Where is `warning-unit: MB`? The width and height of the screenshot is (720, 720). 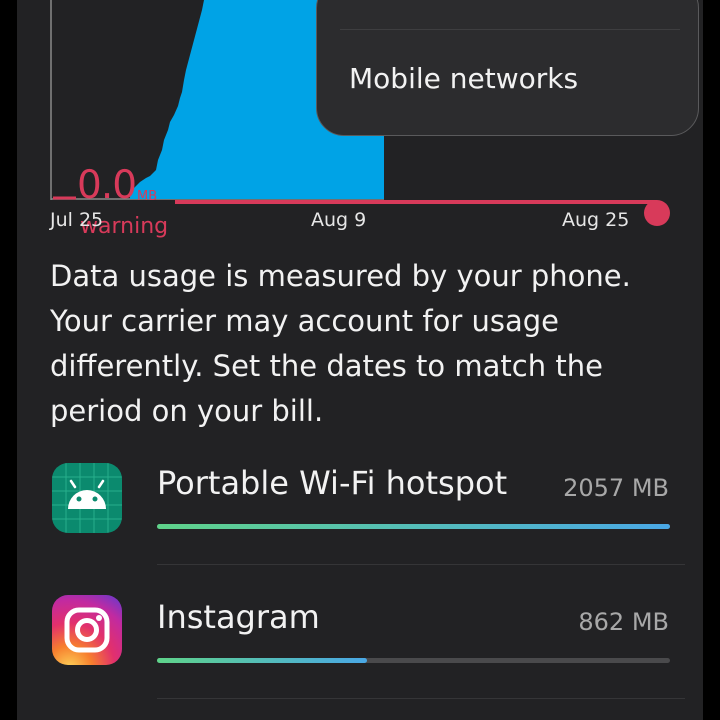
warning-unit: MB is located at coordinates (147, 196).